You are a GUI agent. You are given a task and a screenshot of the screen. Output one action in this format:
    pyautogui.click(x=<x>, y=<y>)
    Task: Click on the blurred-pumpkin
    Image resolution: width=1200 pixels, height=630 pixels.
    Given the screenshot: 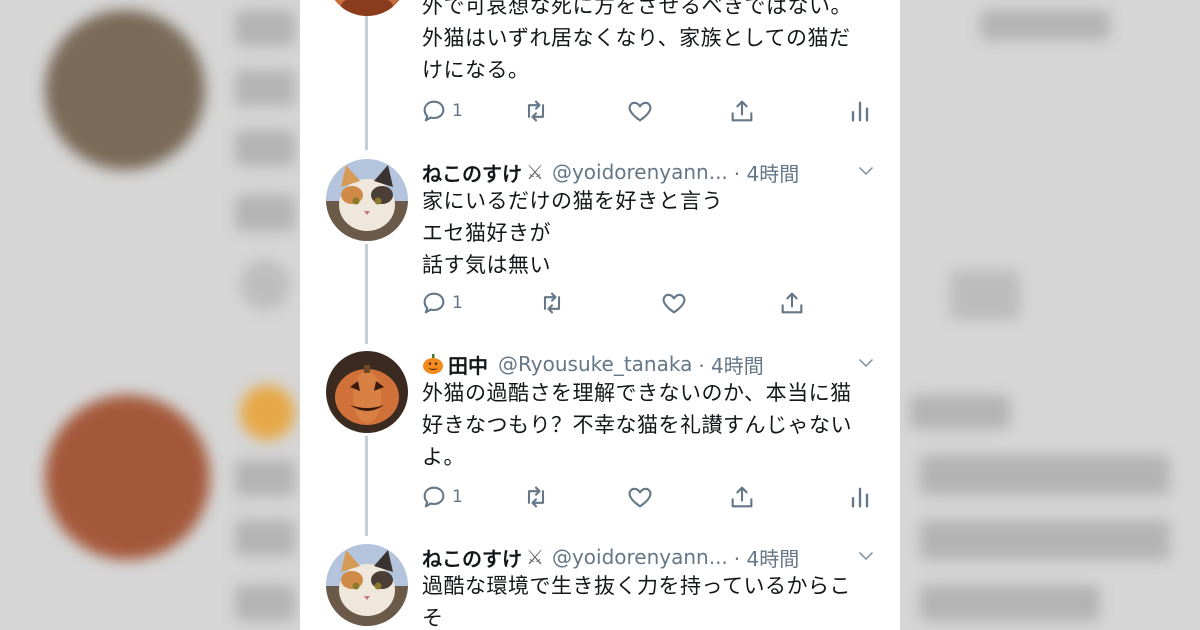 What is the action you would take?
    pyautogui.click(x=267, y=412)
    